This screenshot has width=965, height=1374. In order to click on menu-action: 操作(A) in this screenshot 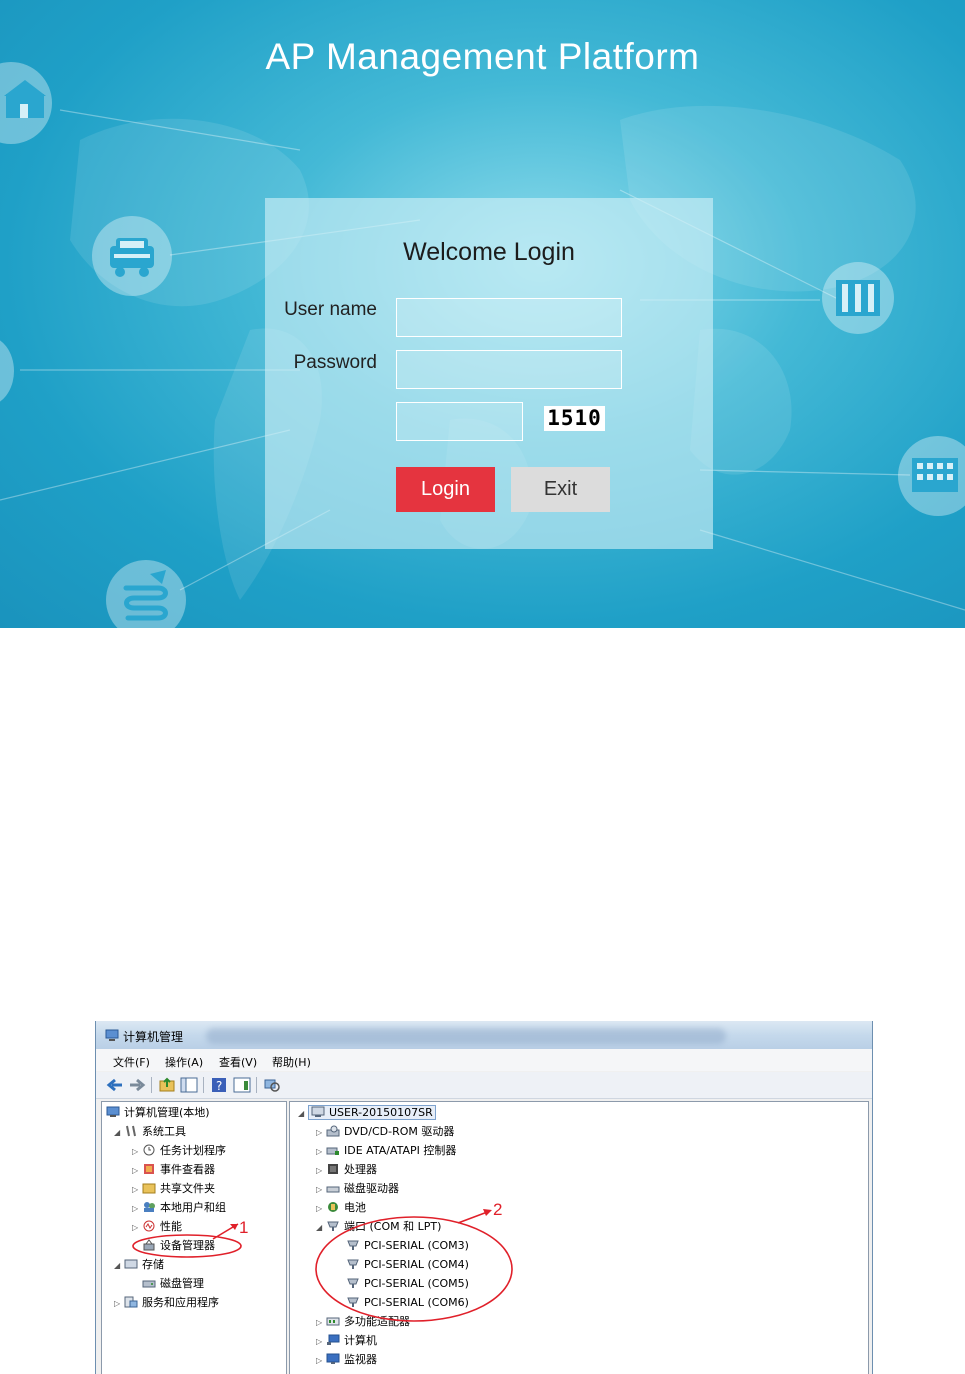, I will do `click(184, 1062)`.